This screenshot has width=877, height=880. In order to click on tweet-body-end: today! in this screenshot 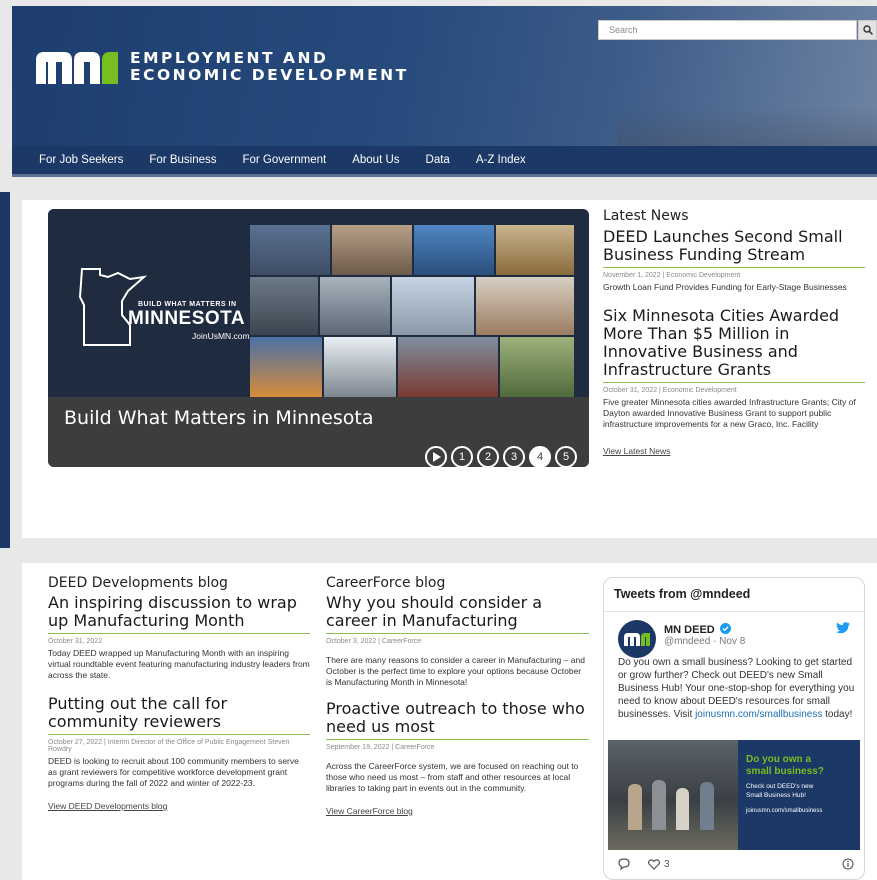, I will do `click(839, 714)`.